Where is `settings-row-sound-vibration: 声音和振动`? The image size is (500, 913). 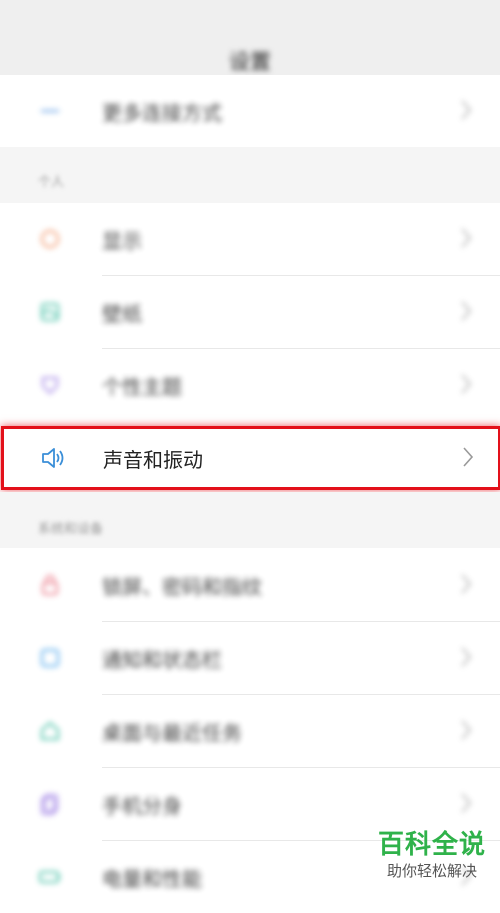
settings-row-sound-vibration: 声音和振动 is located at coordinates (250, 458).